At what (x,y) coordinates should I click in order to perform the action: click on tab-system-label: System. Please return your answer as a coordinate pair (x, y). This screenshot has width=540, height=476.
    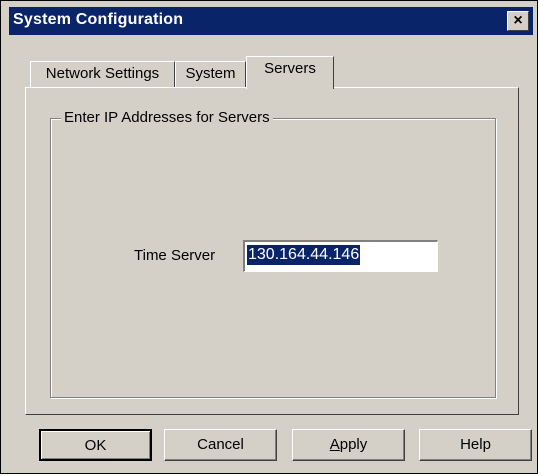
    Looking at the image, I should click on (210, 73).